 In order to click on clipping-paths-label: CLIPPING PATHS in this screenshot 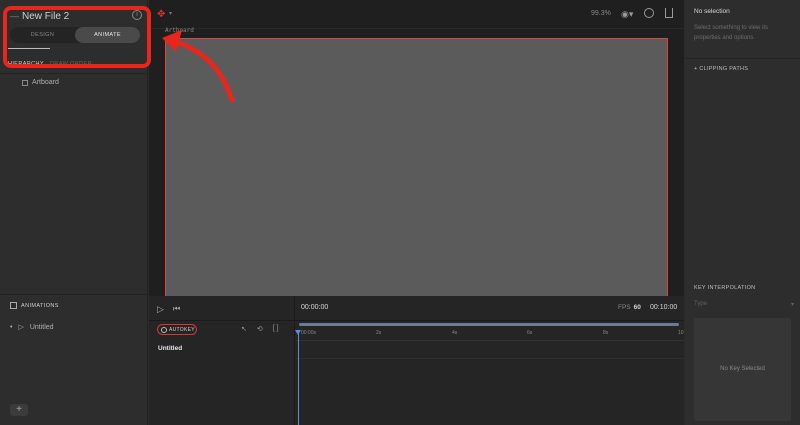, I will do `click(724, 69)`.